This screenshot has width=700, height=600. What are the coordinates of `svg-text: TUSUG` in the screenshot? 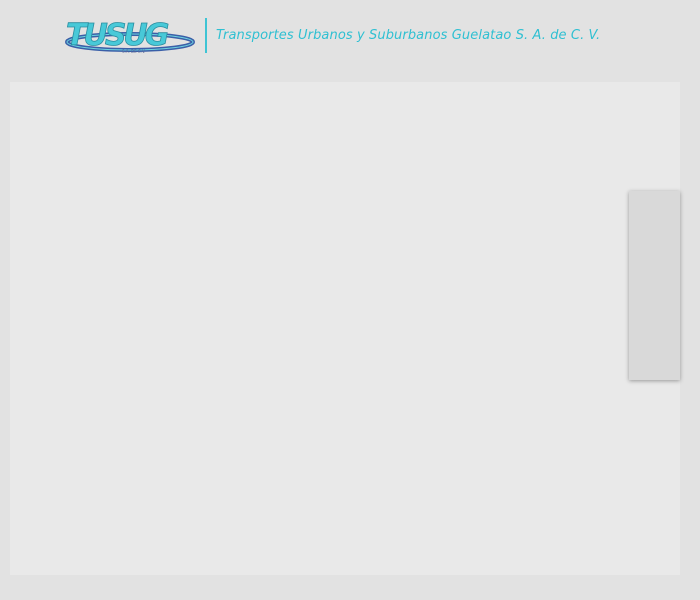 It's located at (117, 35).